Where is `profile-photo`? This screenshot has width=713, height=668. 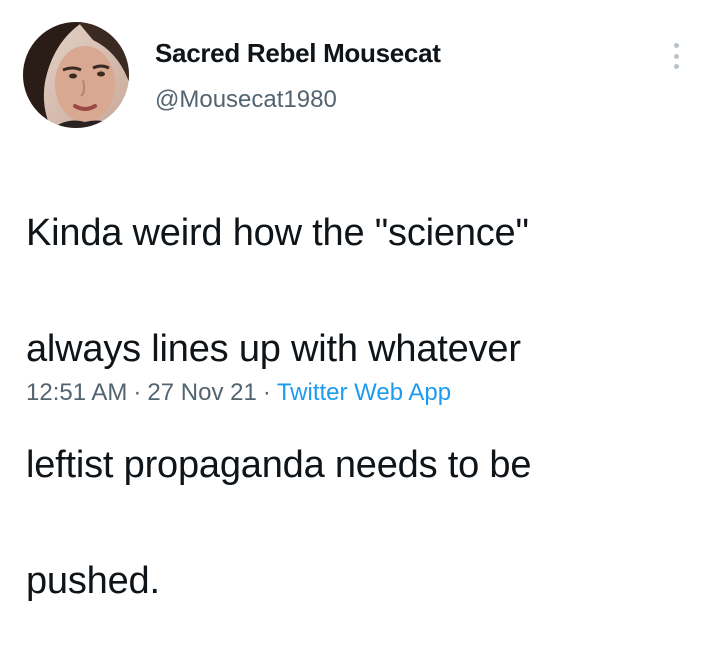
profile-photo is located at coordinates (76, 75).